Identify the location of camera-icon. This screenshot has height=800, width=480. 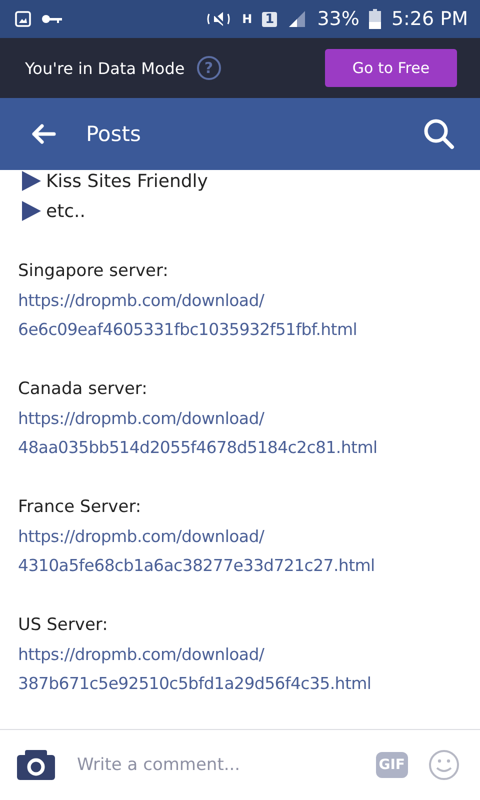
(36, 765).